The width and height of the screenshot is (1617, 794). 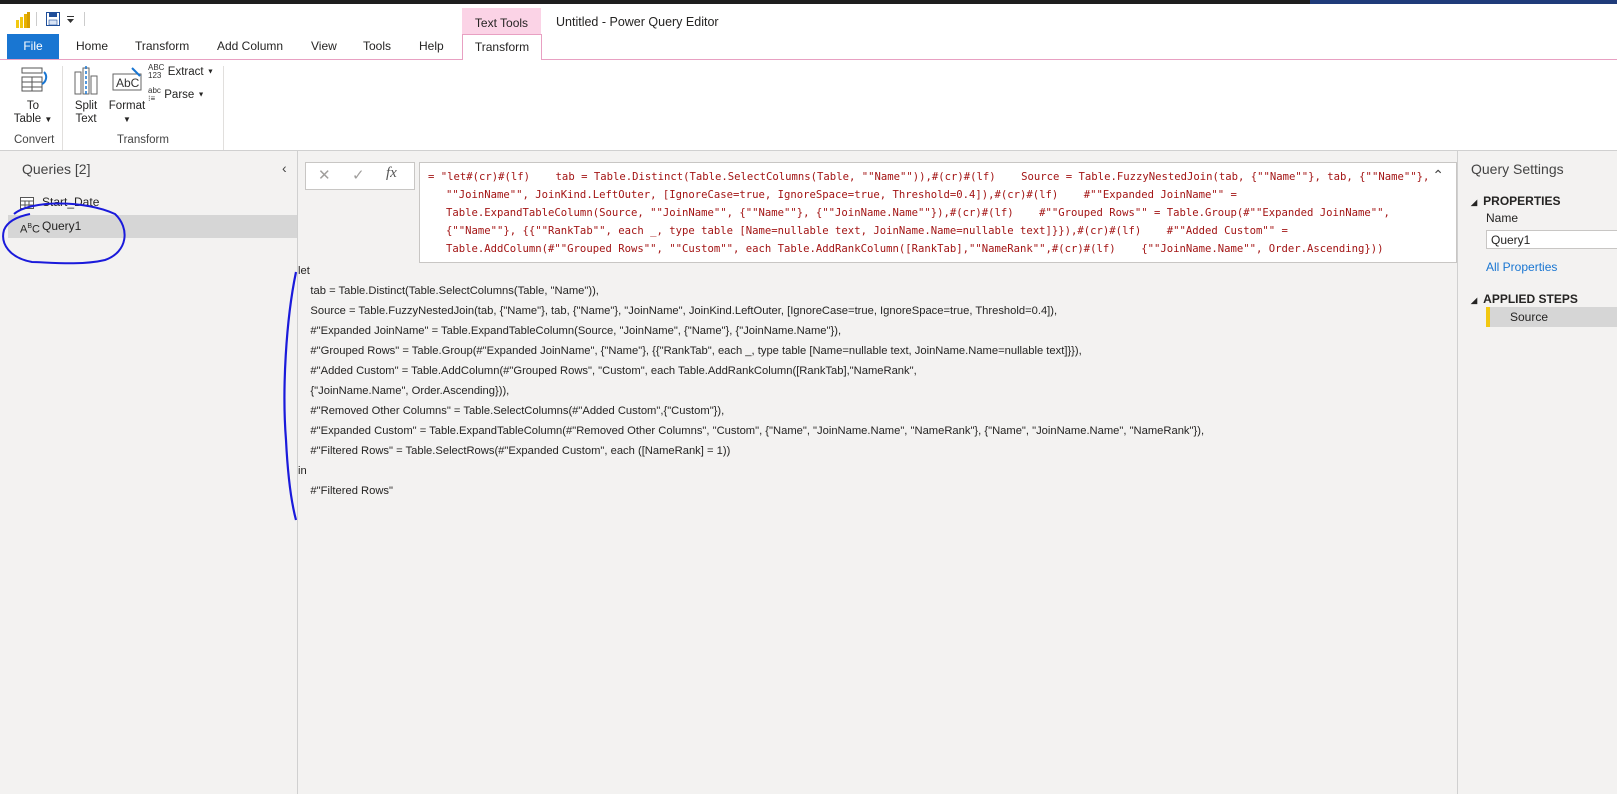 What do you see at coordinates (127, 106) in the screenshot?
I see `format-label: Format` at bounding box center [127, 106].